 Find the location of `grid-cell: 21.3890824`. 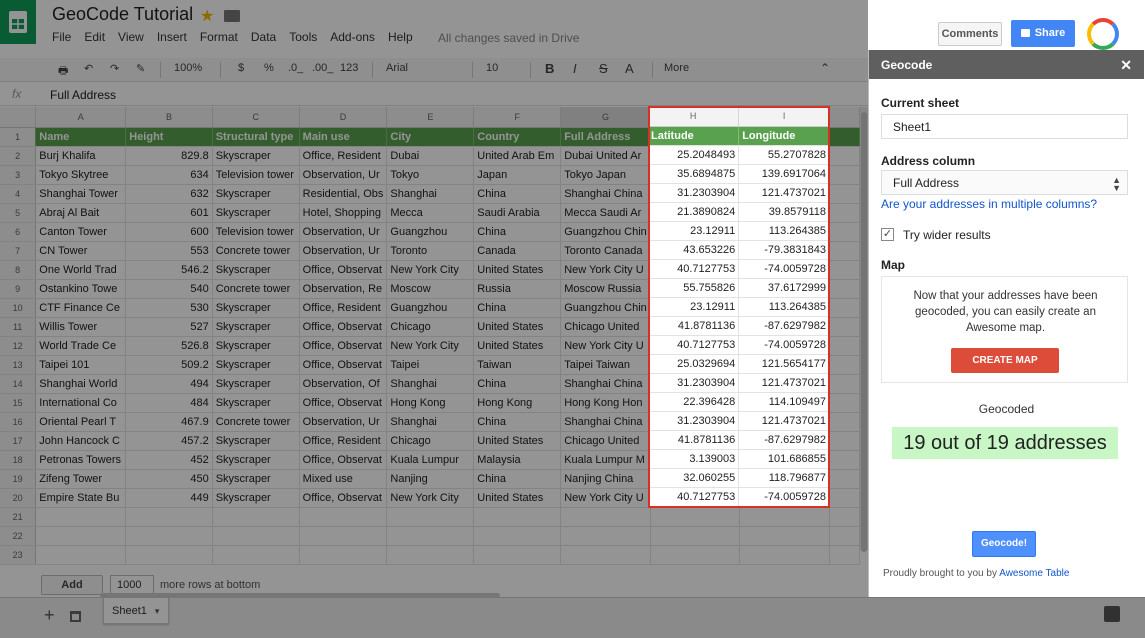

grid-cell: 21.3890824 is located at coordinates (694, 212).